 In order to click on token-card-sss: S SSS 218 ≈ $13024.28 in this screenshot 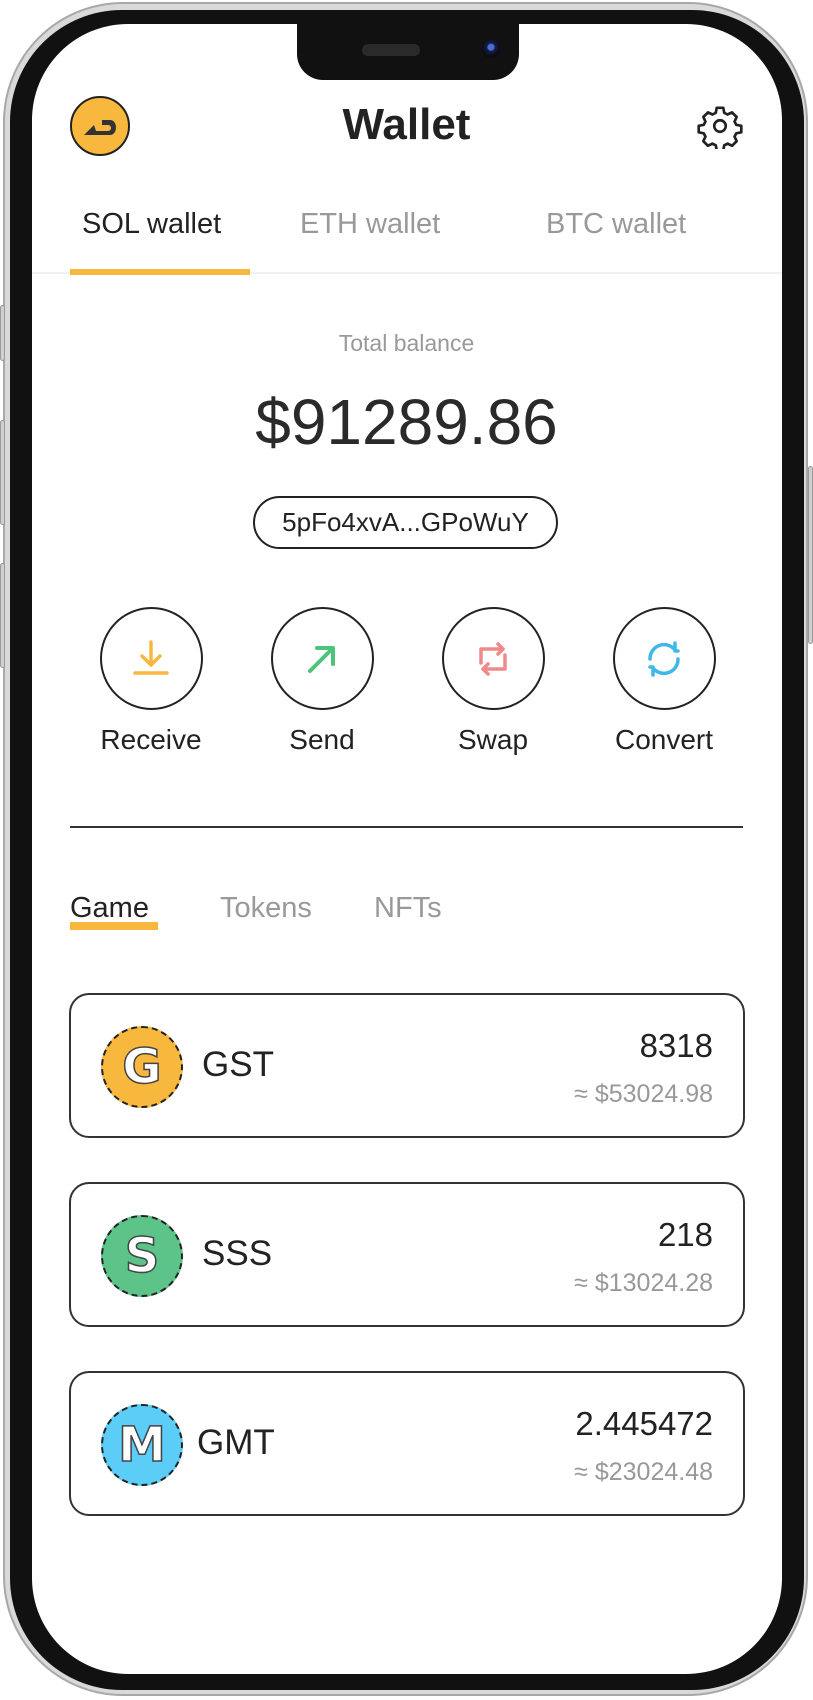, I will do `click(407, 1254)`.